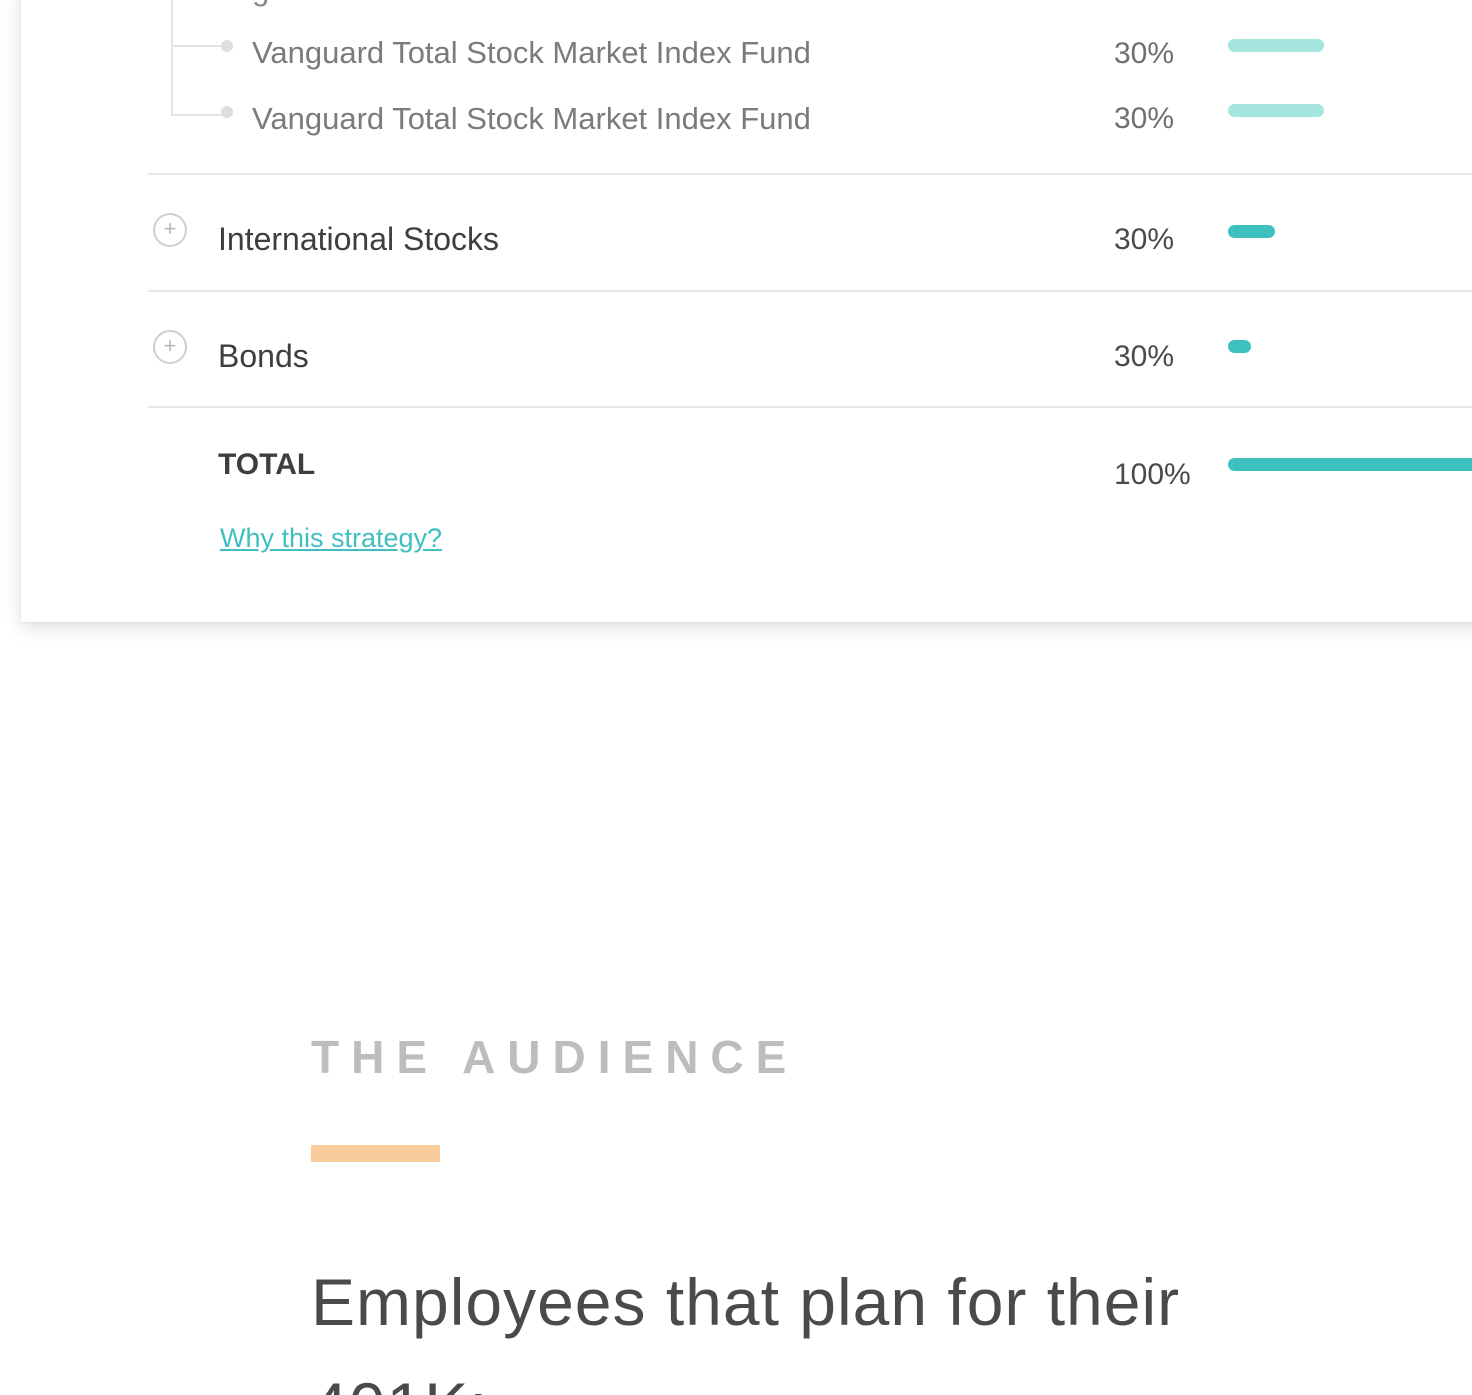 This screenshot has width=1472, height=1395. What do you see at coordinates (172, 58) in the screenshot?
I see `tree-connector` at bounding box center [172, 58].